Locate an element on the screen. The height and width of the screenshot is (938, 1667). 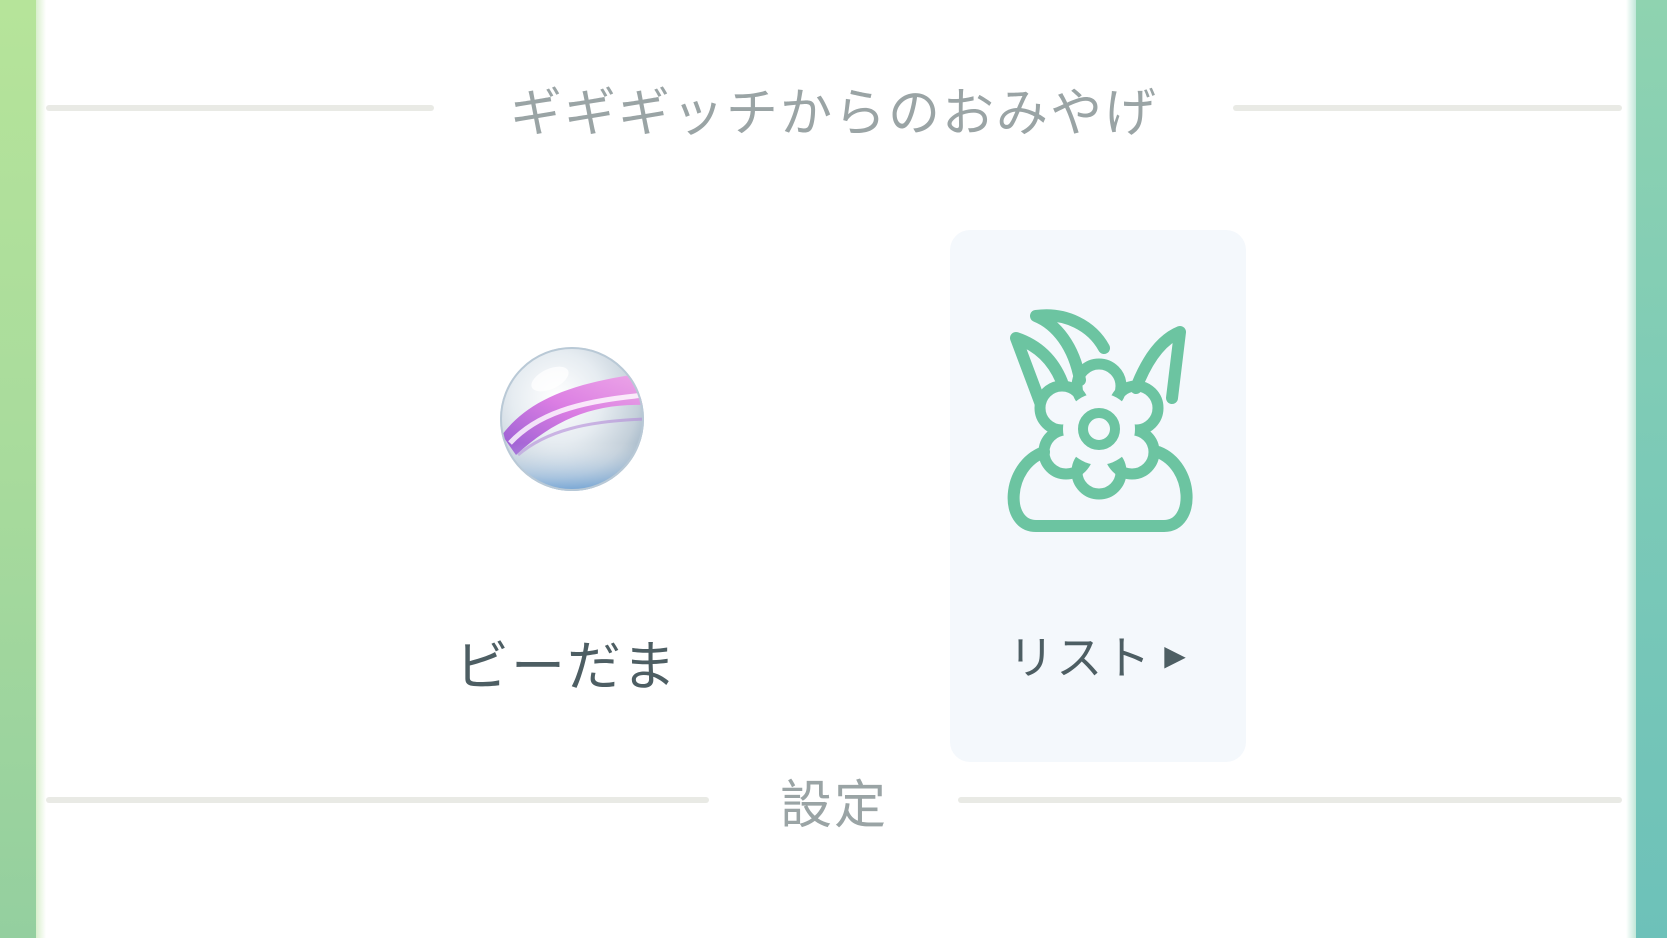
gift-item: ビーだま is located at coordinates (566, 496).